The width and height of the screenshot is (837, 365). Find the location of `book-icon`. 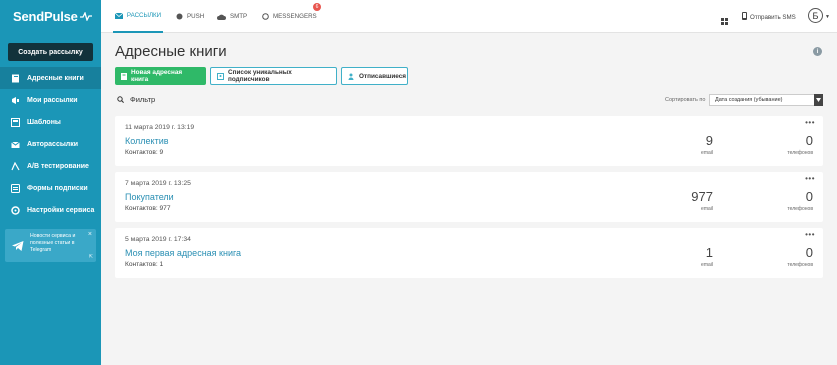

book-icon is located at coordinates (124, 76).